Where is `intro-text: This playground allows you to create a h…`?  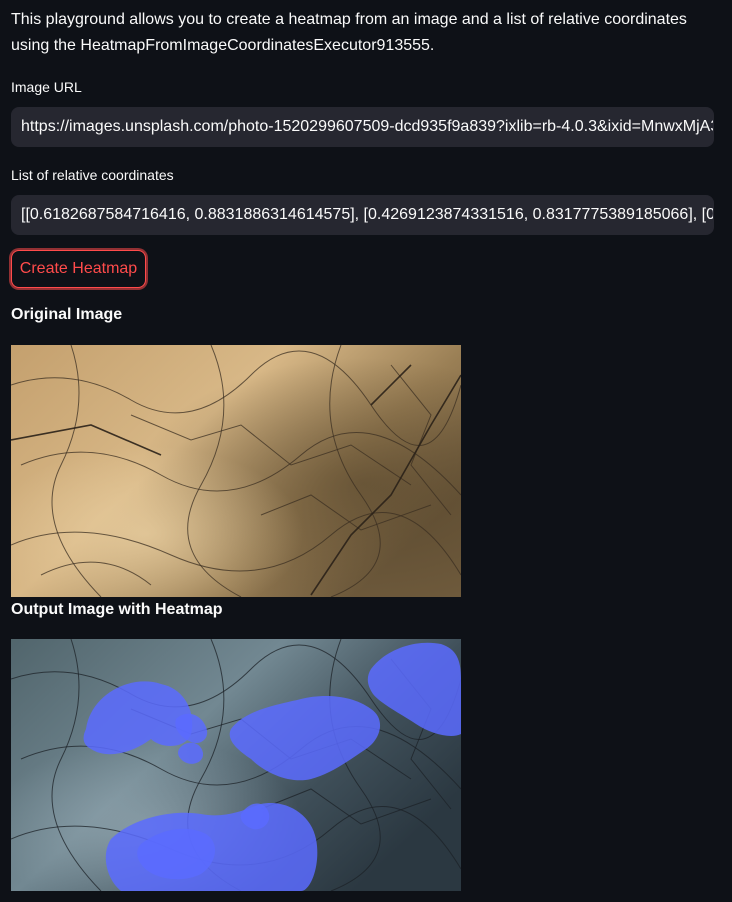 intro-text: This playground allows you to create a h… is located at coordinates (349, 32).